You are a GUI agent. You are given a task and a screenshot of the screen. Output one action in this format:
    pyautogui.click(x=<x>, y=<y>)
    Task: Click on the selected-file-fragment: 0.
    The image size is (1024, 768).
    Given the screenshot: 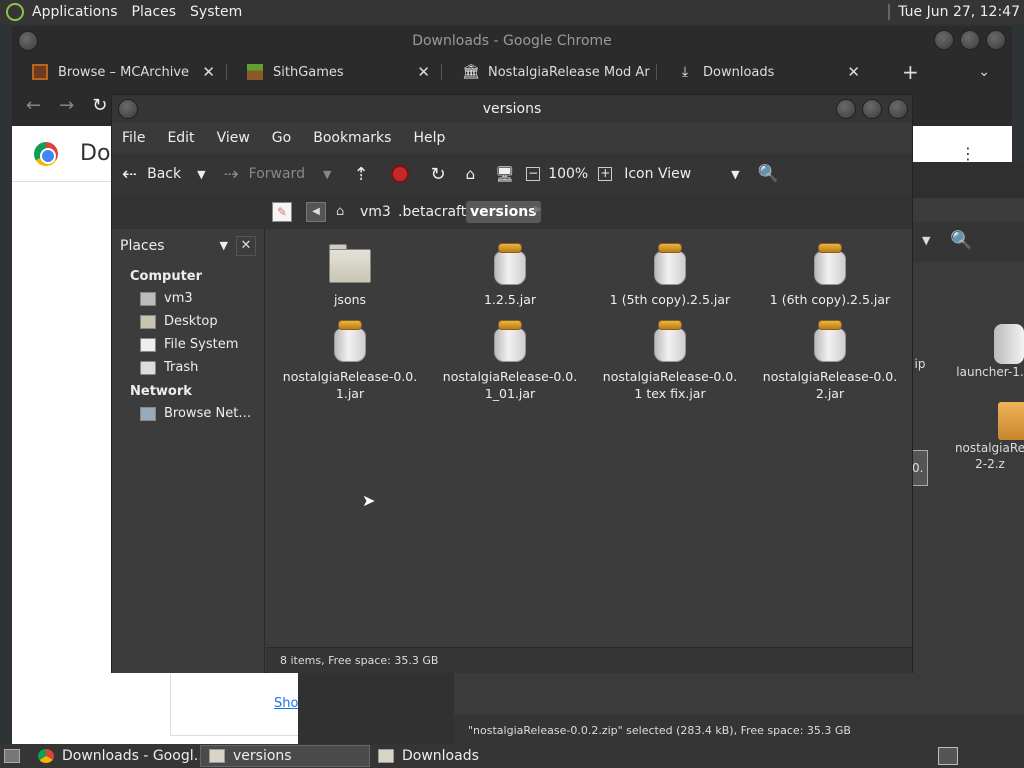 What is the action you would take?
    pyautogui.click(x=920, y=468)
    